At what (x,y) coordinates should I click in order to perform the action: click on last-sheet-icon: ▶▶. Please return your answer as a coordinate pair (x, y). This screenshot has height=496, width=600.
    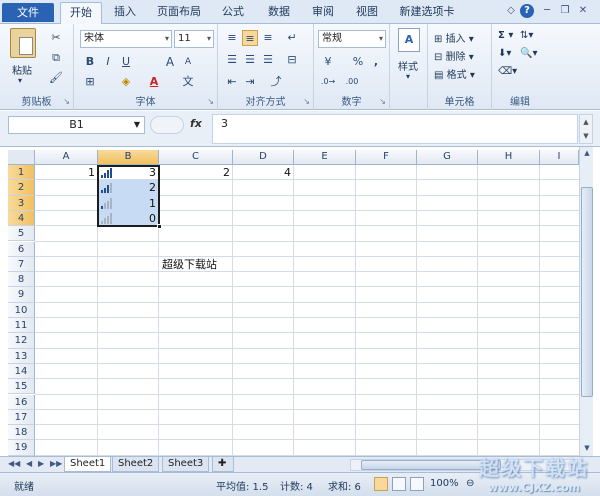
    Looking at the image, I should click on (56, 463).